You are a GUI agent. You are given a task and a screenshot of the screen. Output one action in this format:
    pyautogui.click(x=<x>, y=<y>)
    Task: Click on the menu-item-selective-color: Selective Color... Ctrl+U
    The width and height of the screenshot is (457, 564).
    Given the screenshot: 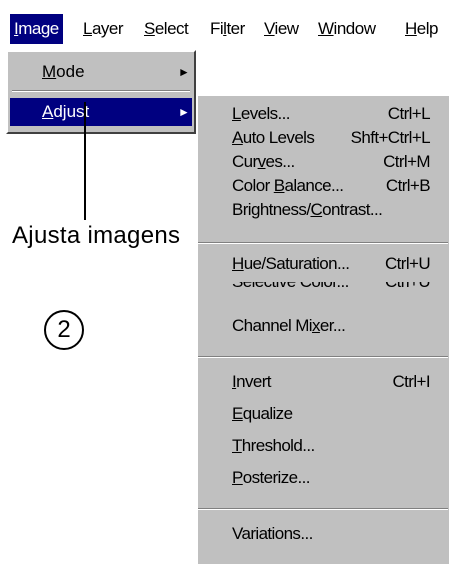 What is the action you would take?
    pyautogui.click(x=323, y=286)
    